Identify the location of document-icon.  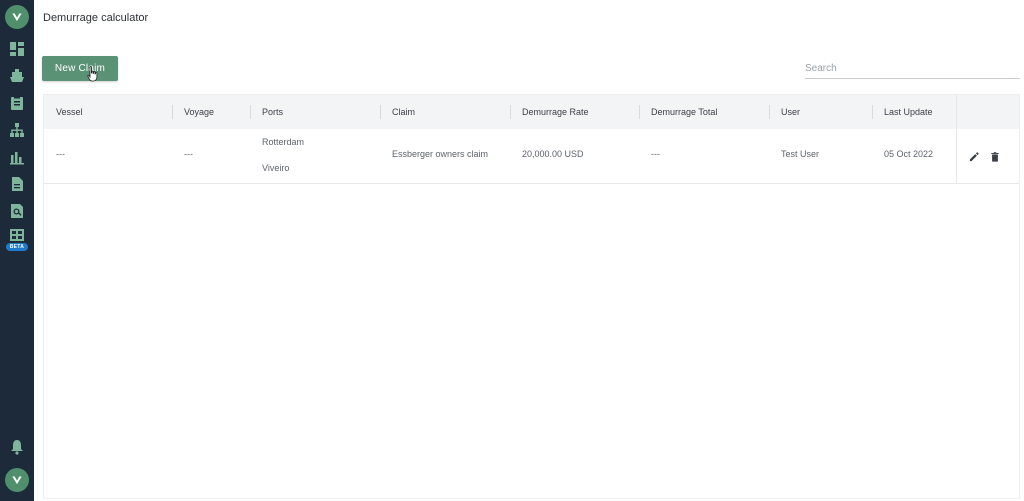
(17, 184).